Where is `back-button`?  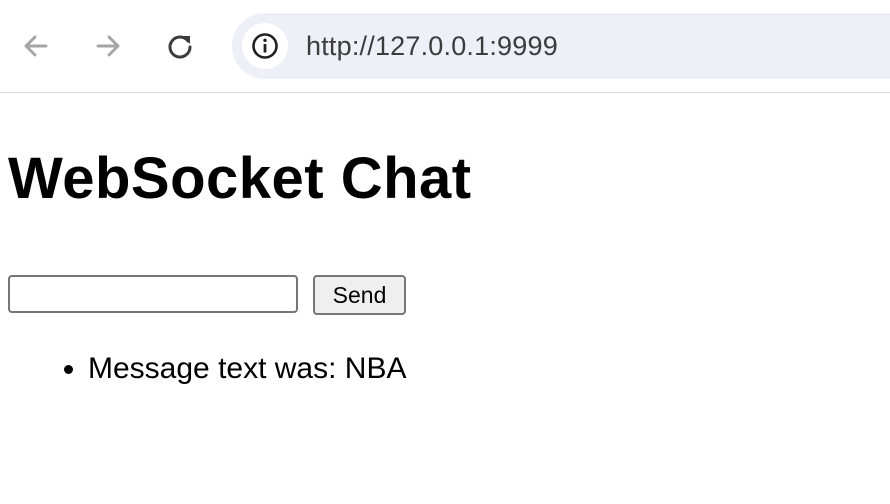
back-button is located at coordinates (36, 46).